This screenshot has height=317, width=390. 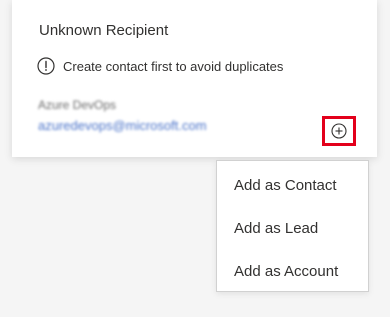 What do you see at coordinates (46, 66) in the screenshot?
I see `info-circle-icon` at bounding box center [46, 66].